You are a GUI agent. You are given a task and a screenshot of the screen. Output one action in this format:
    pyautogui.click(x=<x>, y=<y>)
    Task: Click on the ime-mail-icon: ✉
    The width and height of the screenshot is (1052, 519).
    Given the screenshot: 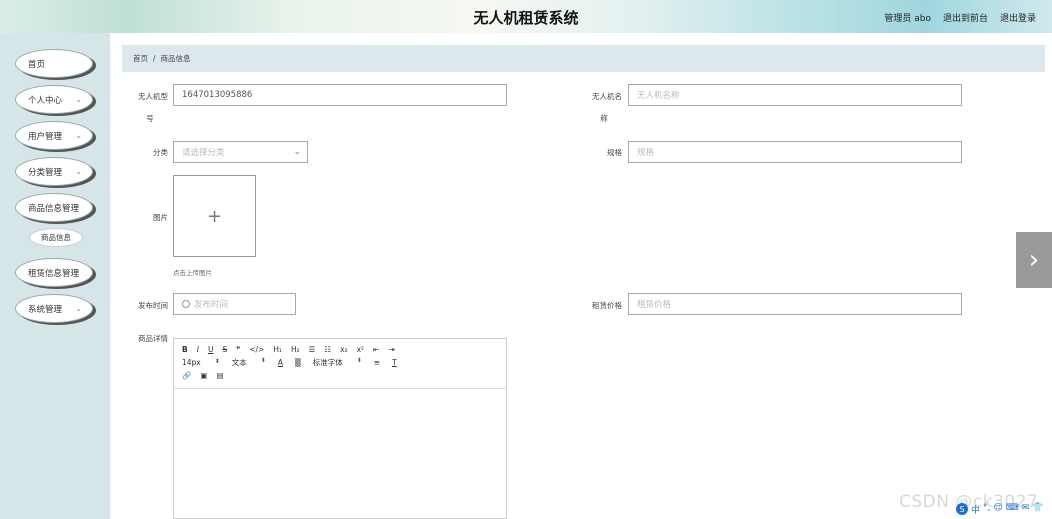 What is the action you would take?
    pyautogui.click(x=1026, y=509)
    